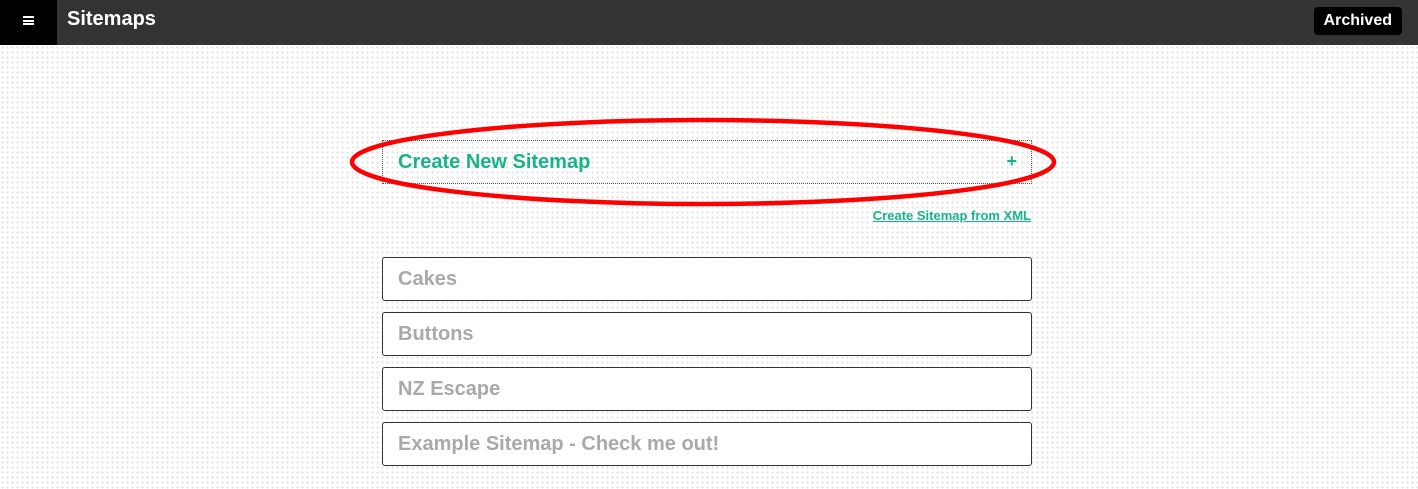  I want to click on sitemap-item-nz-escape: NZ Escape, so click(707, 389).